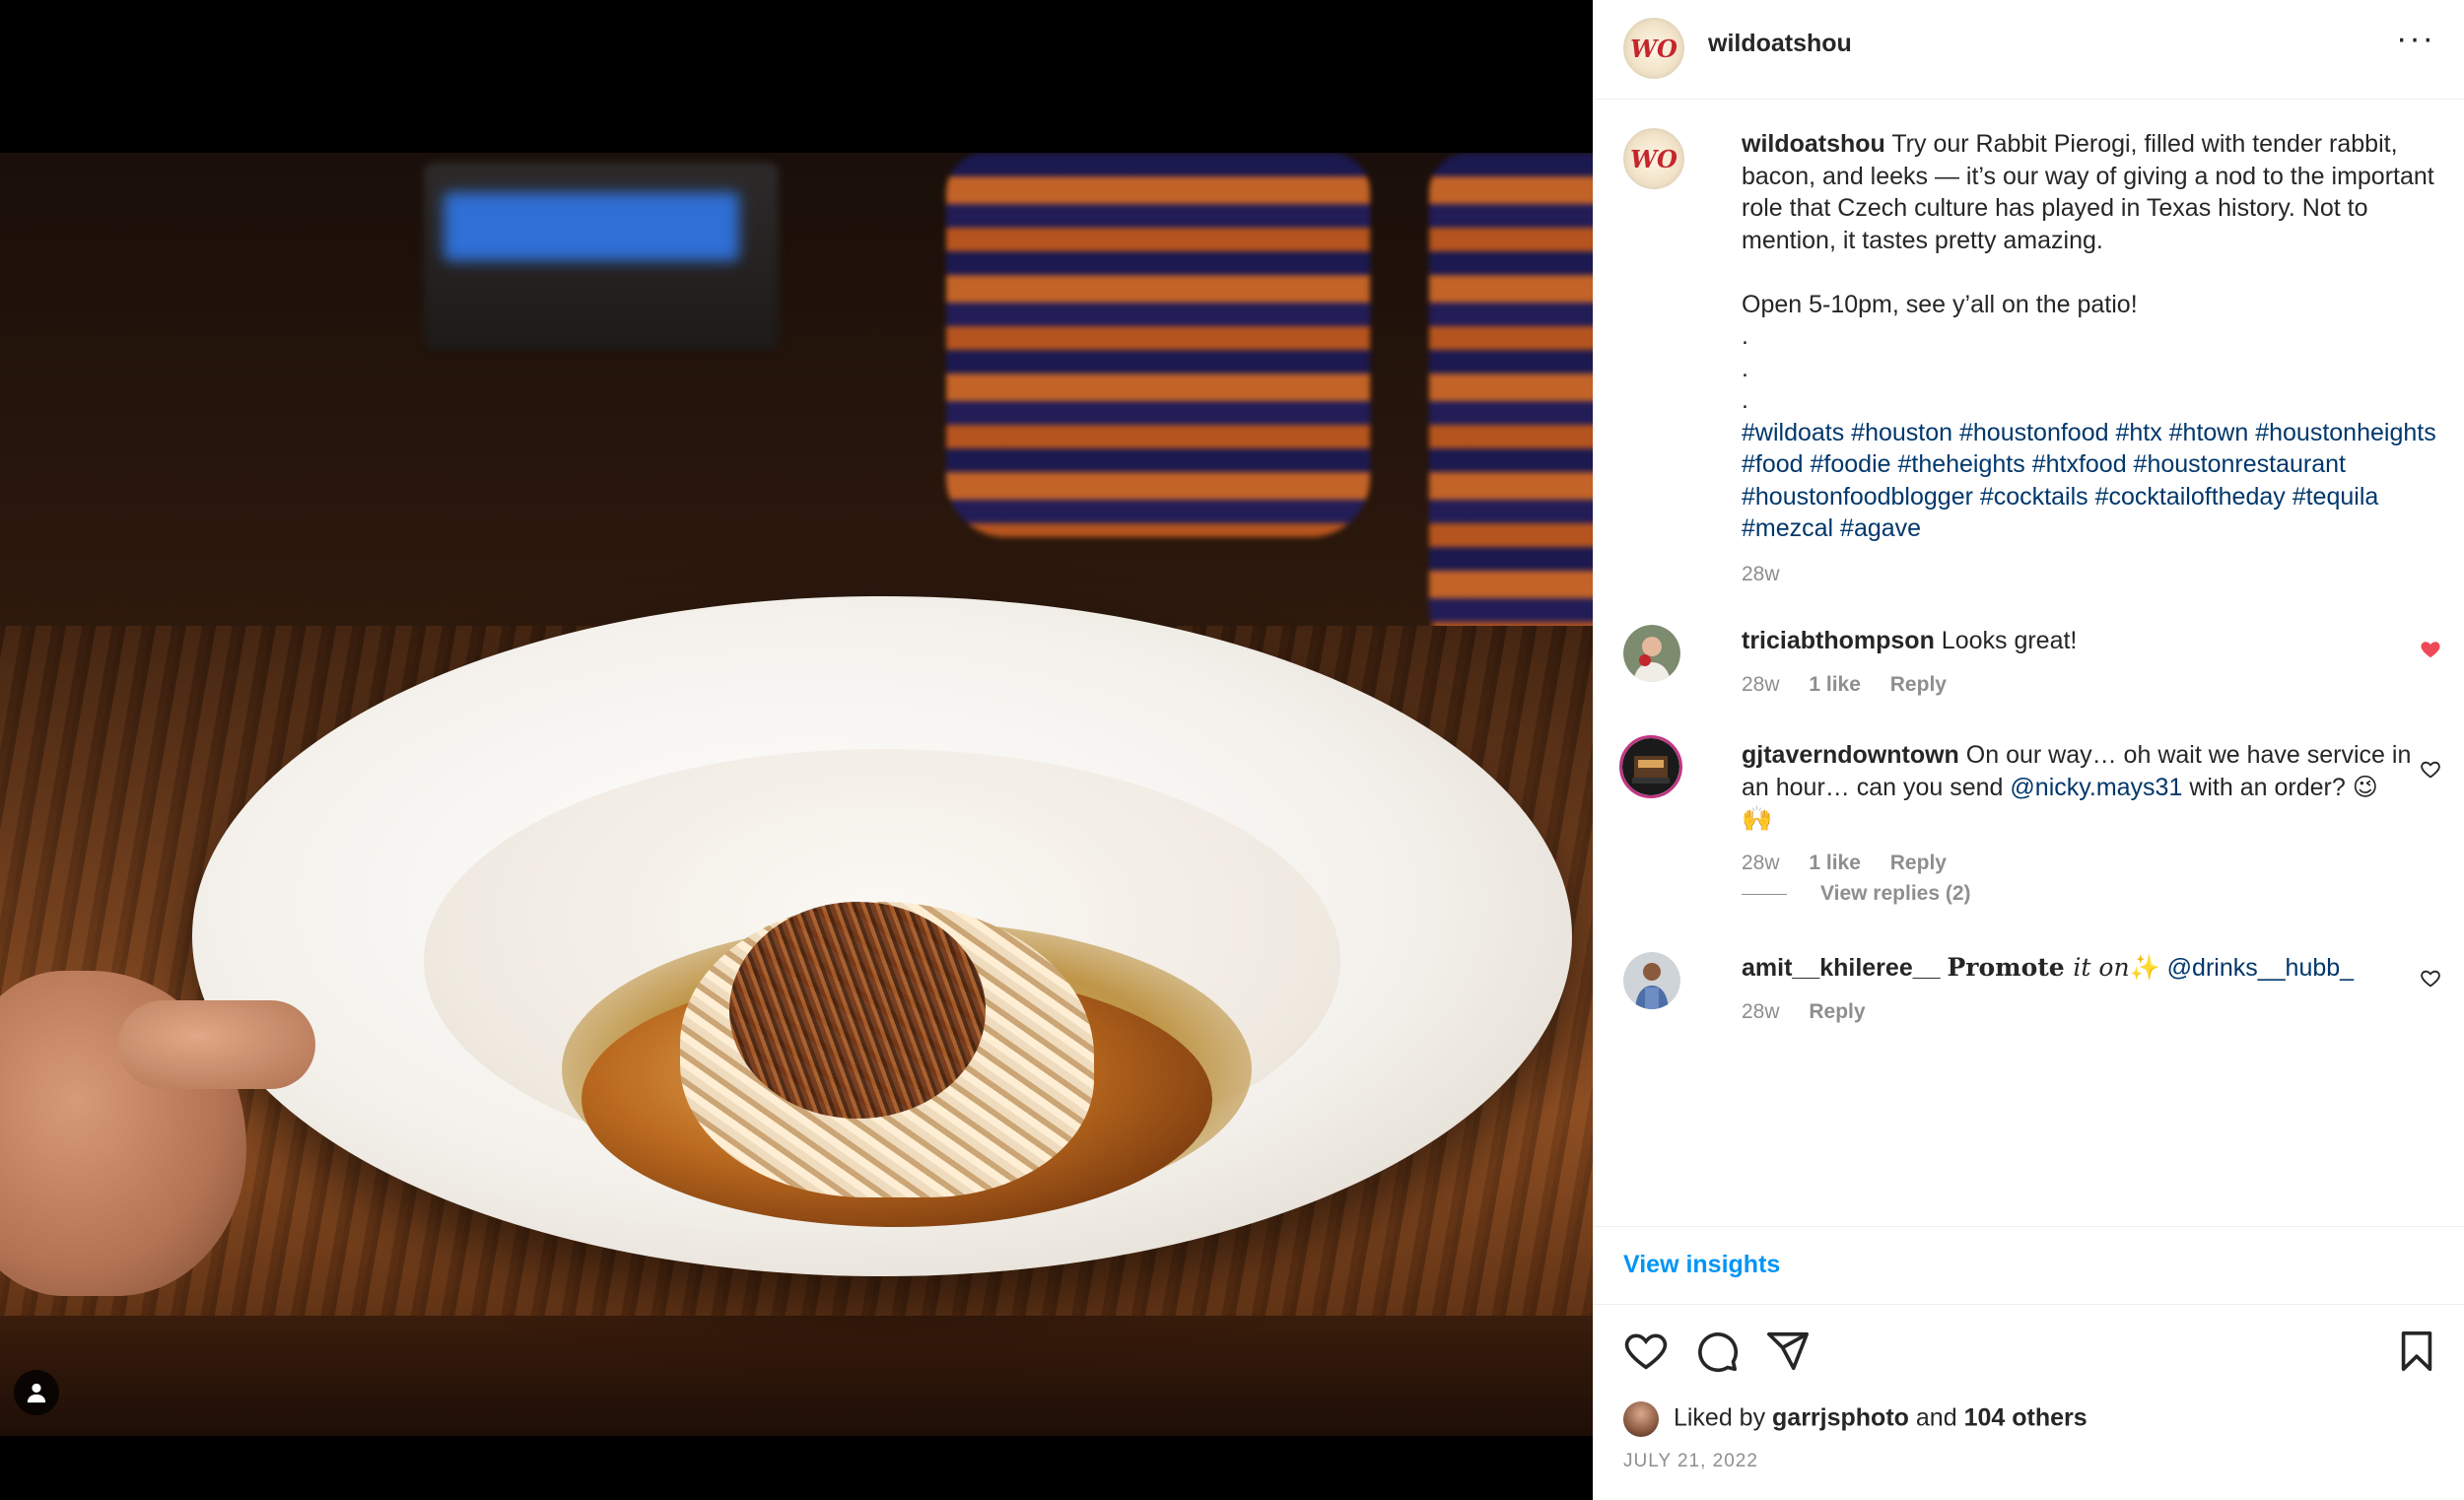  What do you see at coordinates (601, 256) in the screenshot?
I see `background-bottle` at bounding box center [601, 256].